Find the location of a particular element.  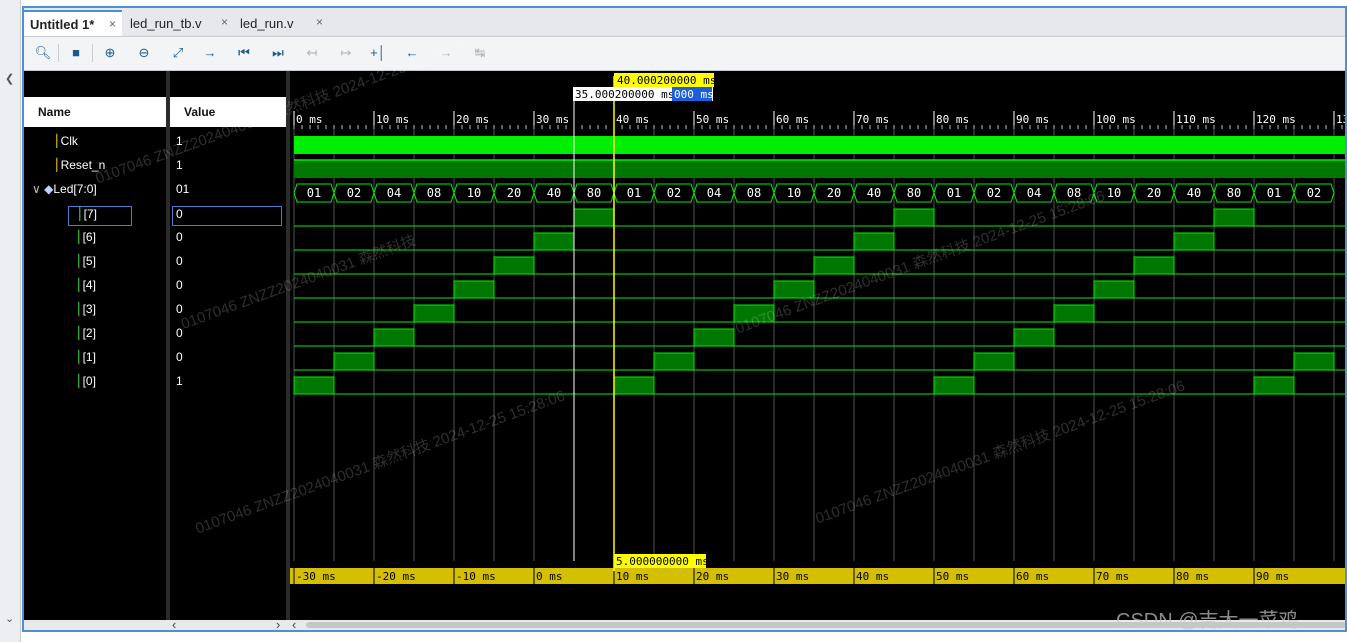

tab-bar: Untitled 1* × led_run_tb.v × led_run.v × is located at coordinates (684, 22).